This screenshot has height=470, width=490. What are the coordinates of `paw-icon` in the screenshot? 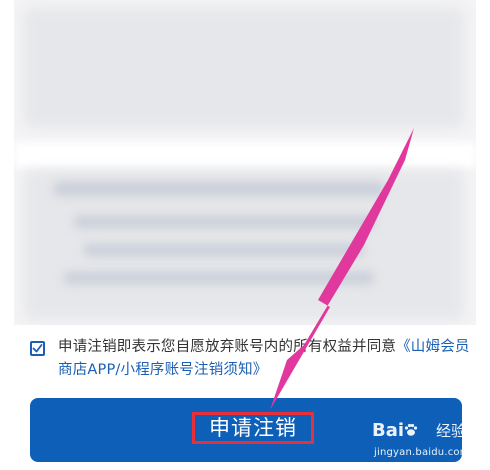 It's located at (411, 429).